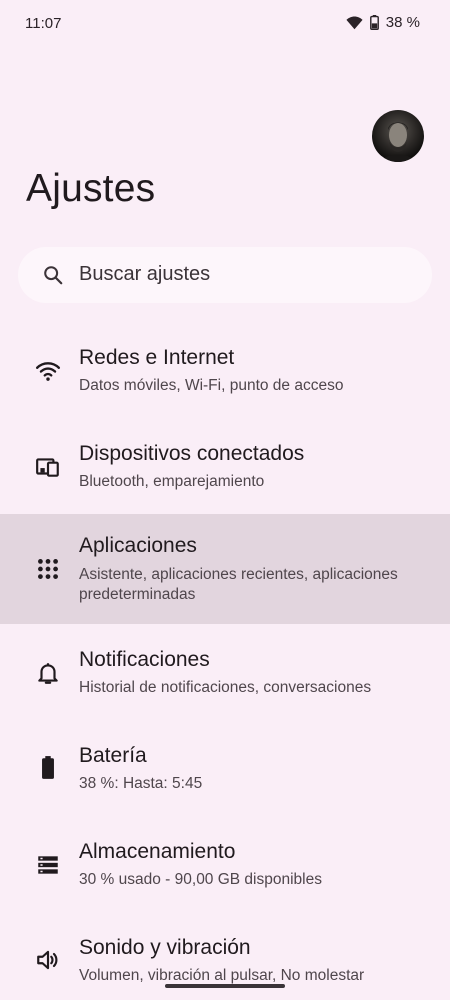  Describe the element at coordinates (47, 960) in the screenshot. I see `volume-icon` at that location.